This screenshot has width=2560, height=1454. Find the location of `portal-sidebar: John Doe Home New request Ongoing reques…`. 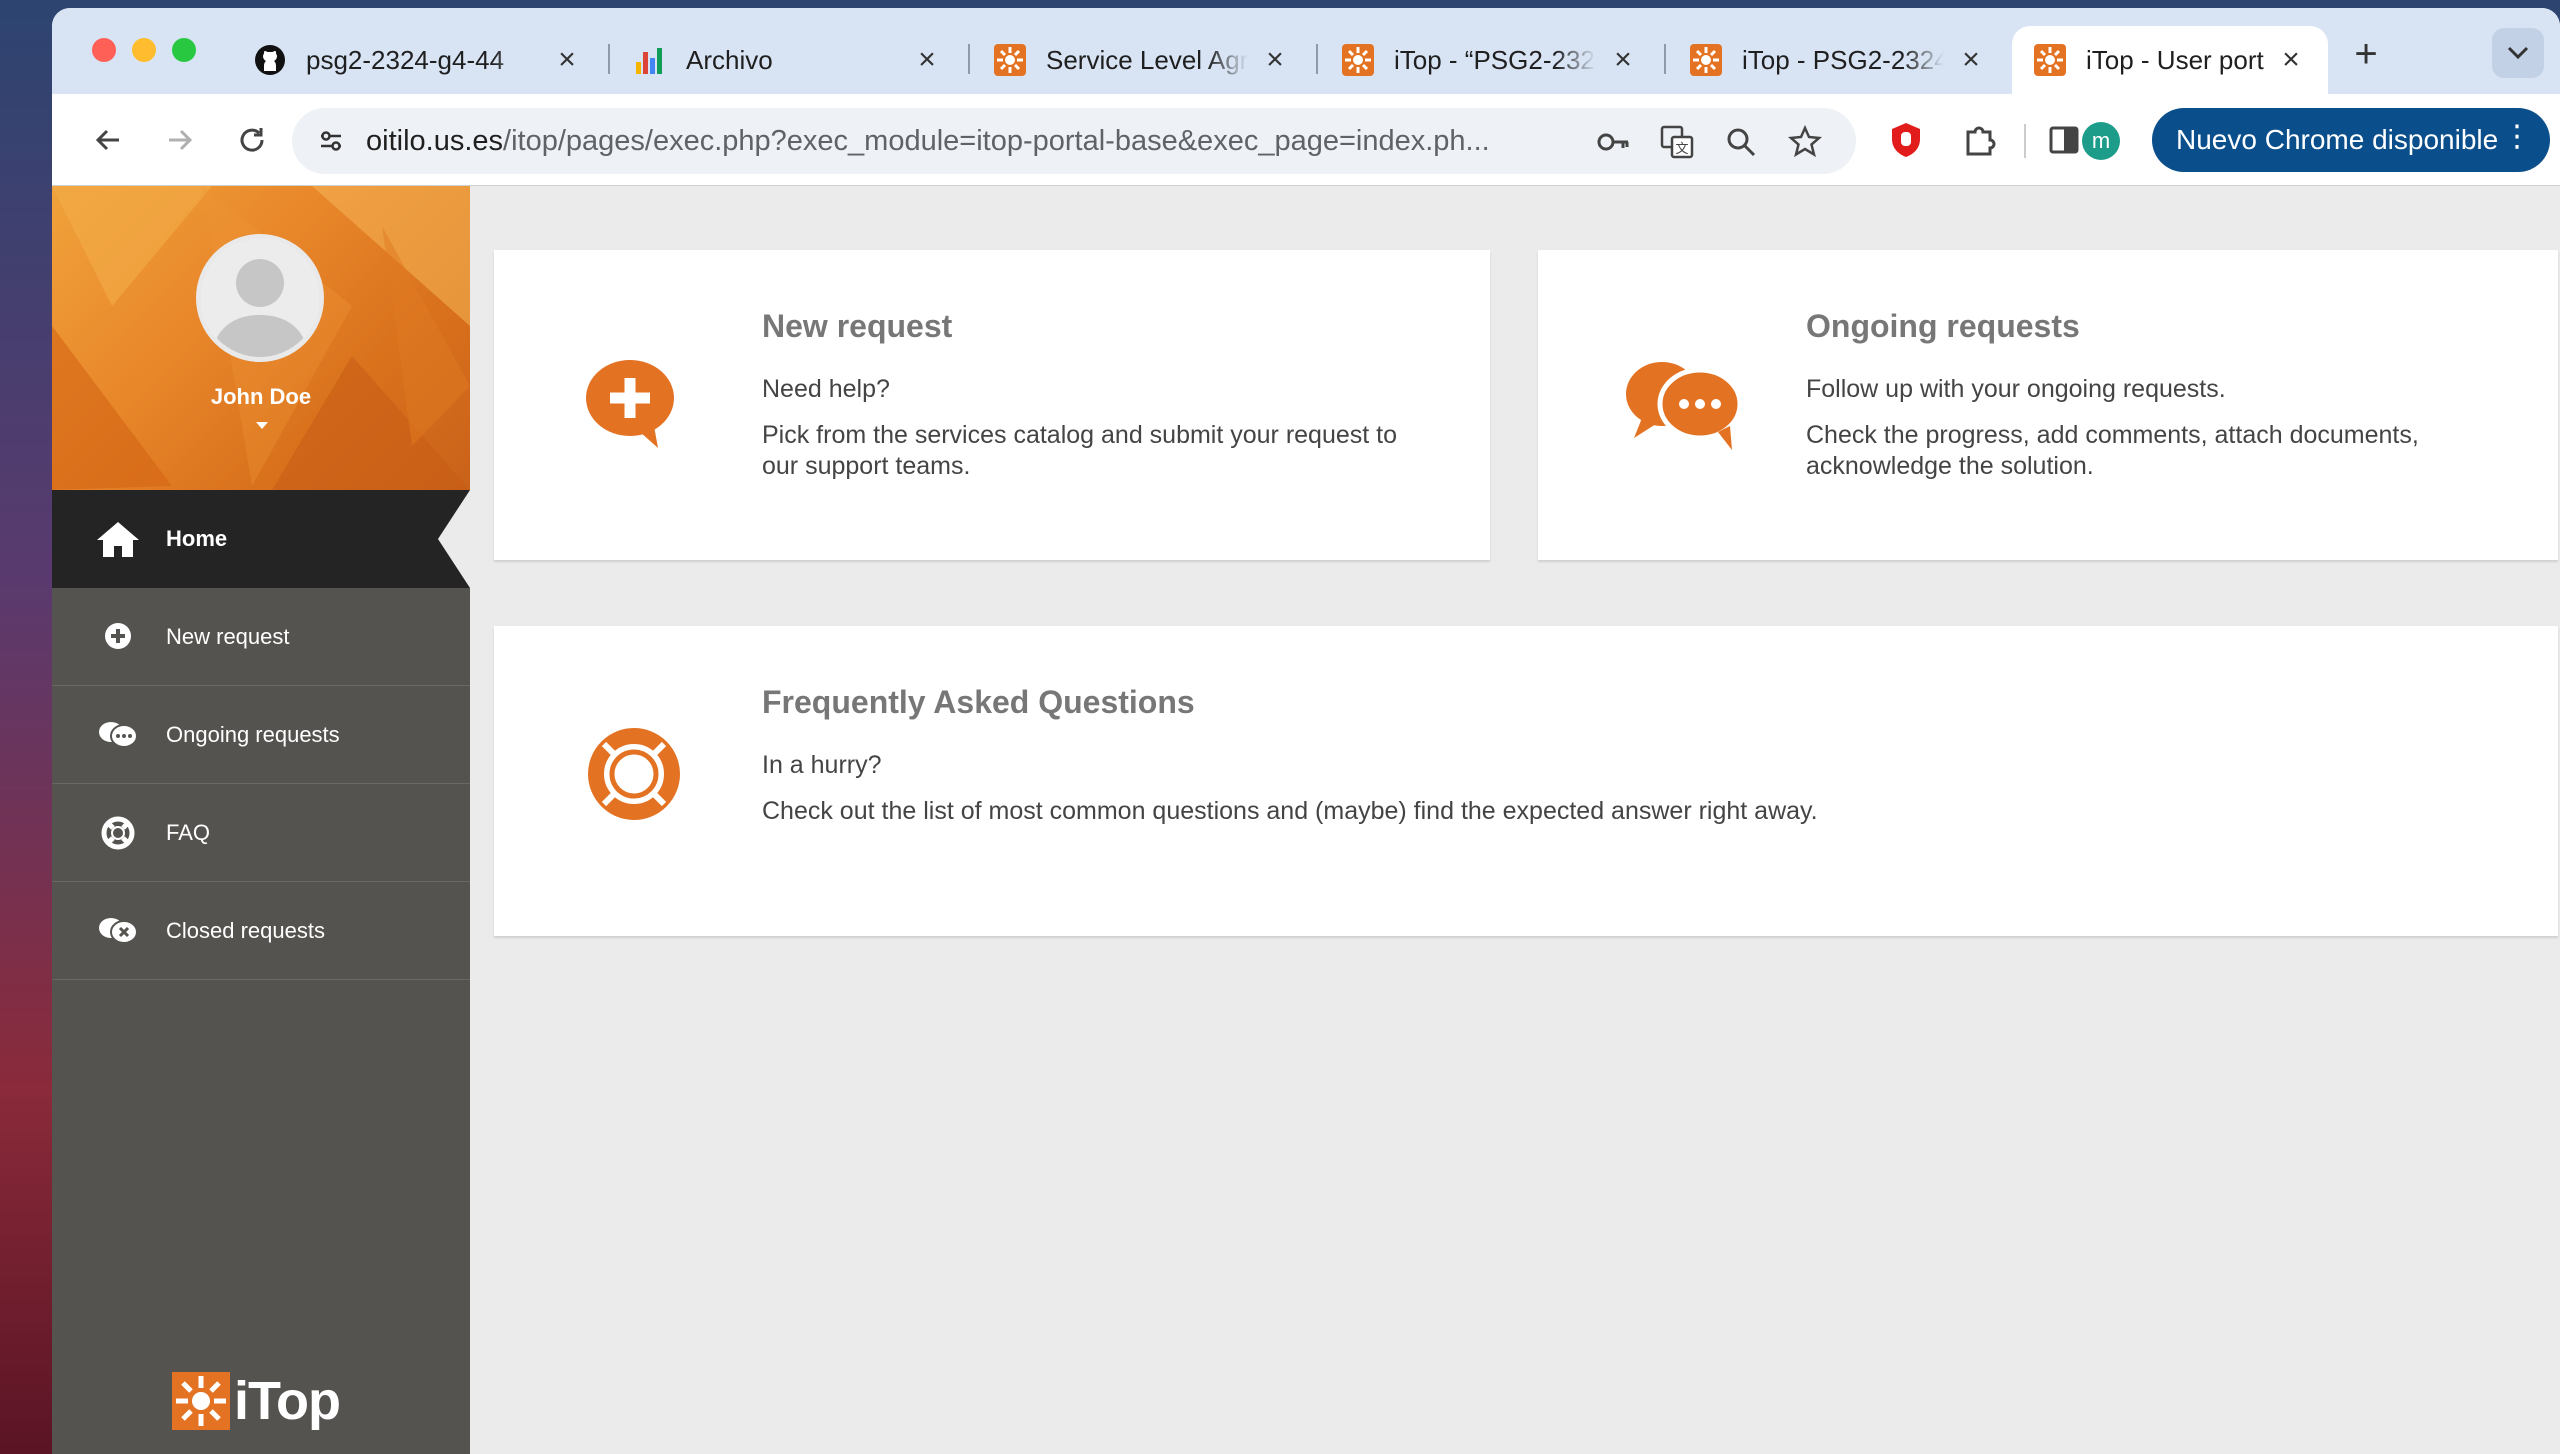

portal-sidebar: John Doe Home New request Ongoing reques… is located at coordinates (261, 820).